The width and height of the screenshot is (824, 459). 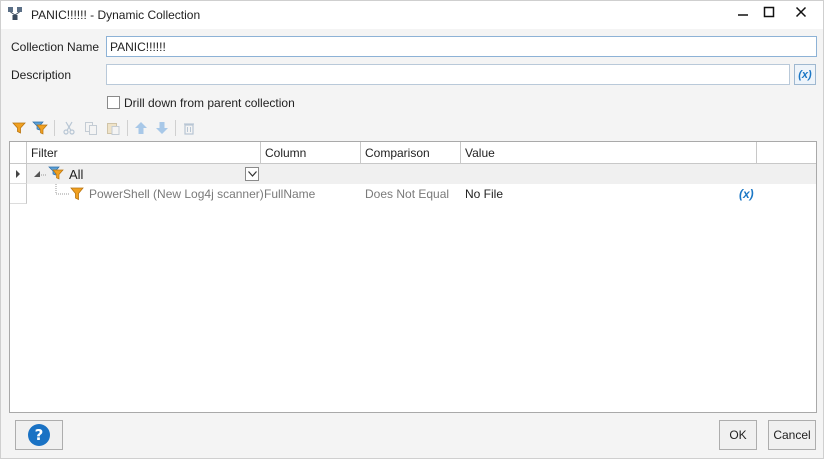 I want to click on ok-button: OK, so click(x=738, y=435).